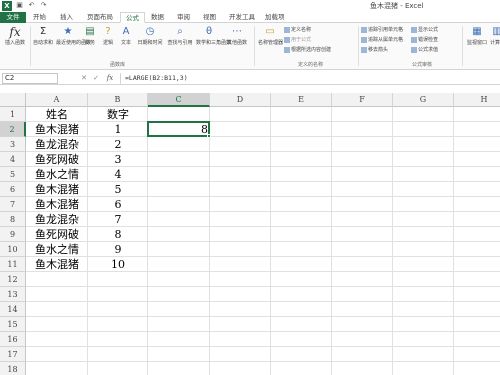  What do you see at coordinates (118, 189) in the screenshot?
I see `cell-b6: 5` at bounding box center [118, 189].